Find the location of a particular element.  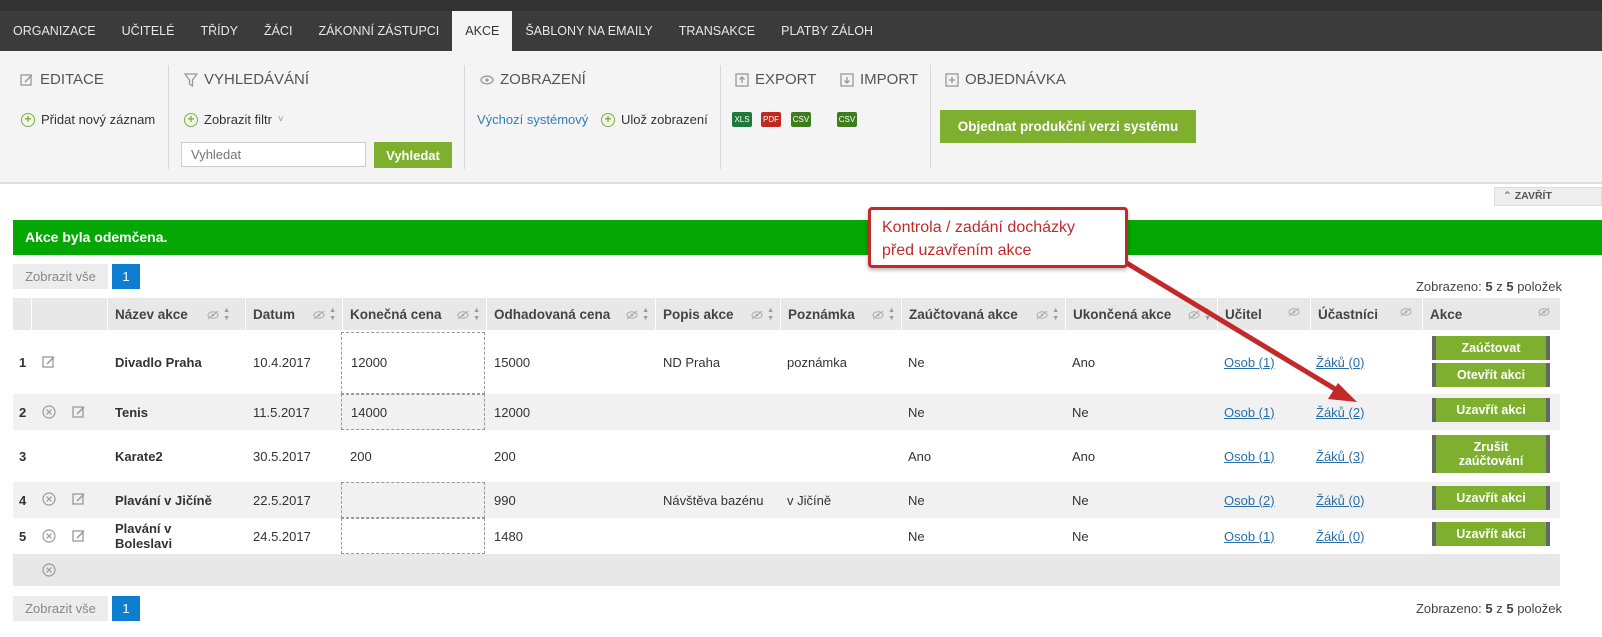

nav-sablony-na-emaily: ŠABLONY NA EMAILY is located at coordinates (588, 31).